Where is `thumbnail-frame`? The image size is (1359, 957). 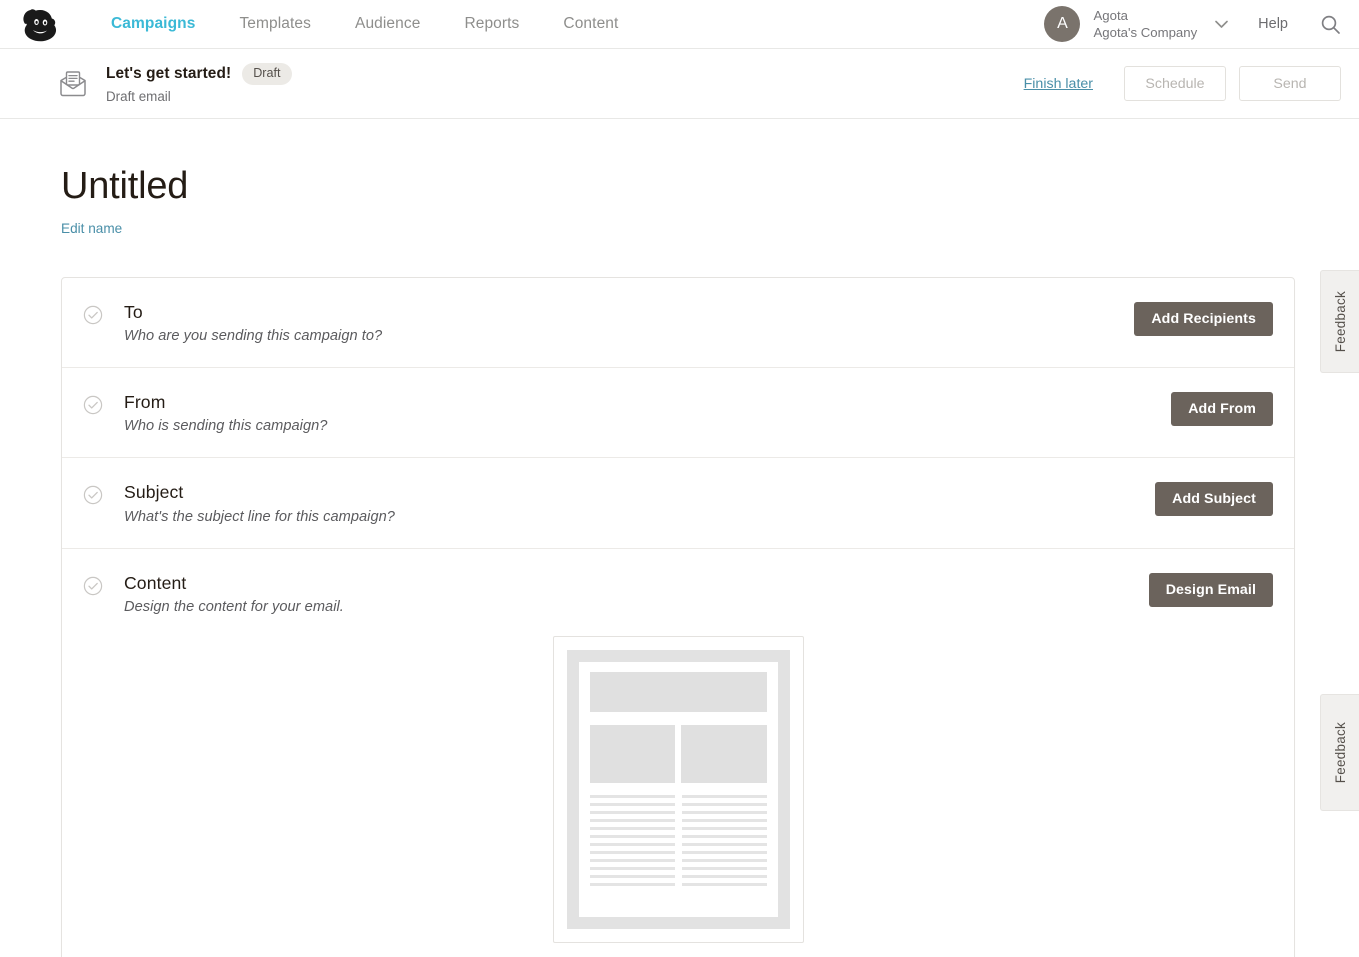
thumbnail-frame is located at coordinates (678, 789).